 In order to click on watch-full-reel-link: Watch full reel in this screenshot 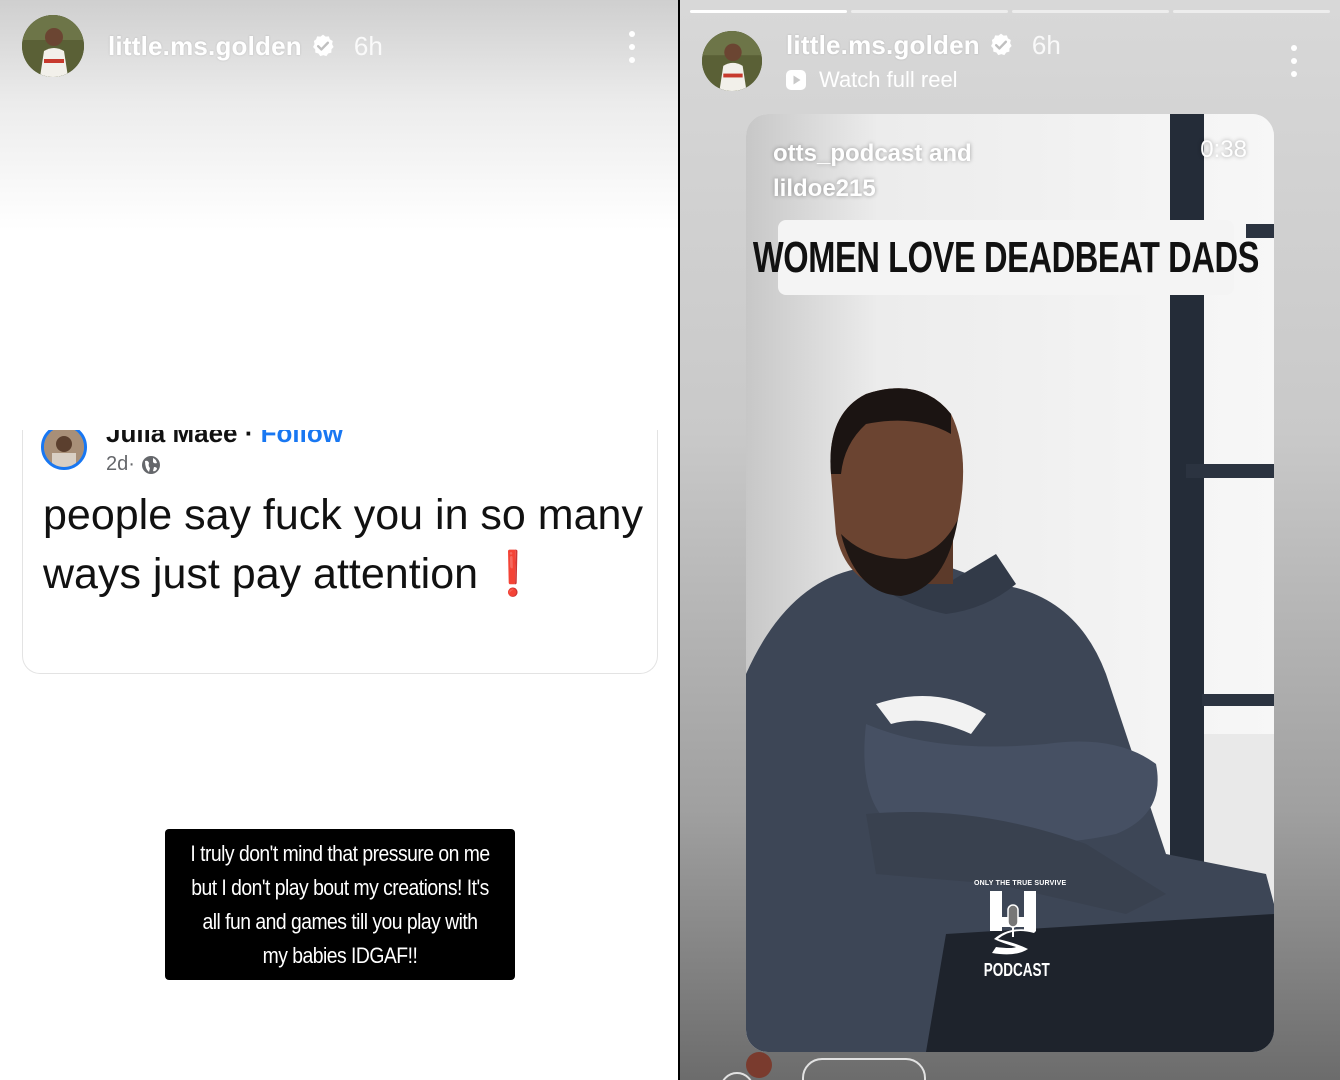, I will do `click(871, 80)`.